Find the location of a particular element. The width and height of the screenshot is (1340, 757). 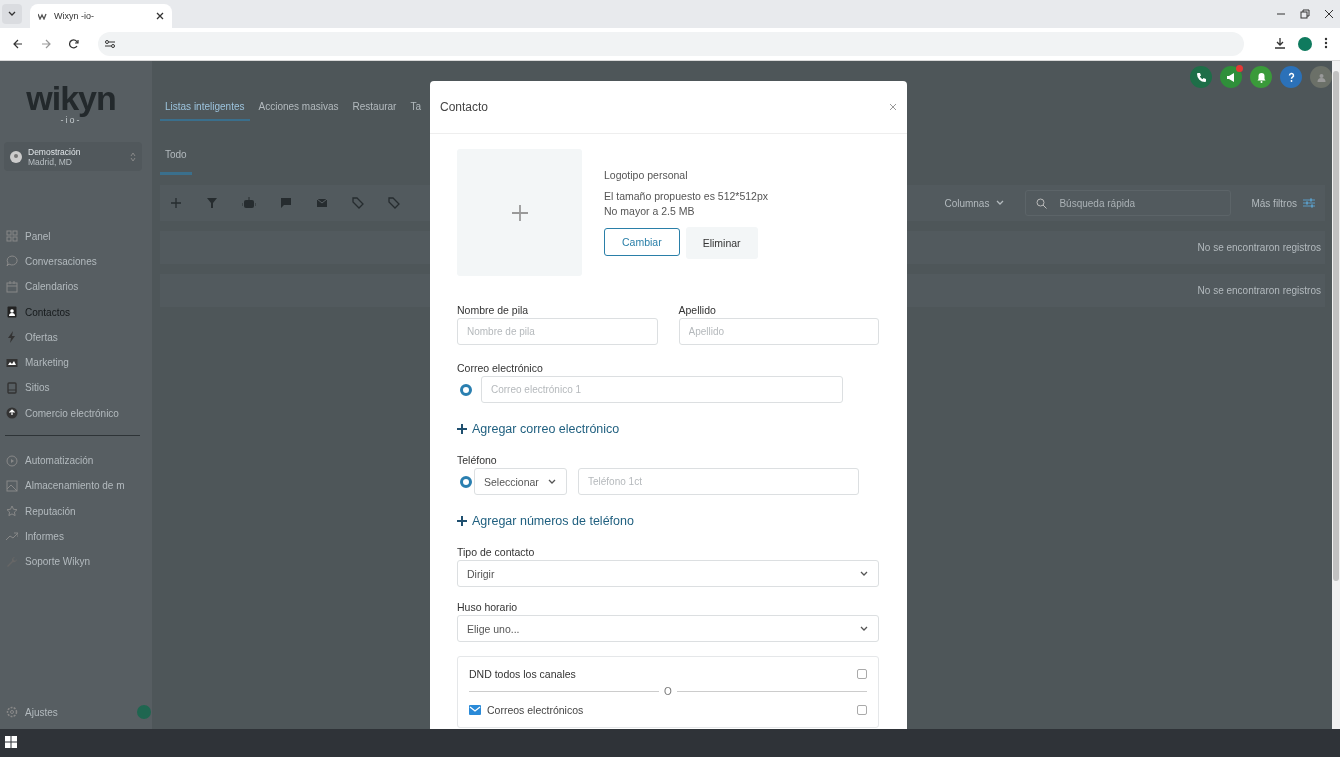

add-phone-link: Agregar números de teléfono is located at coordinates (668, 521).